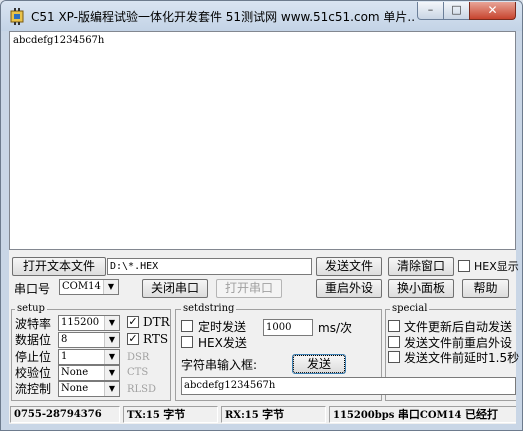 The height and width of the screenshot is (431, 523). What do you see at coordinates (31, 309) in the screenshot?
I see `setup-title: setup` at bounding box center [31, 309].